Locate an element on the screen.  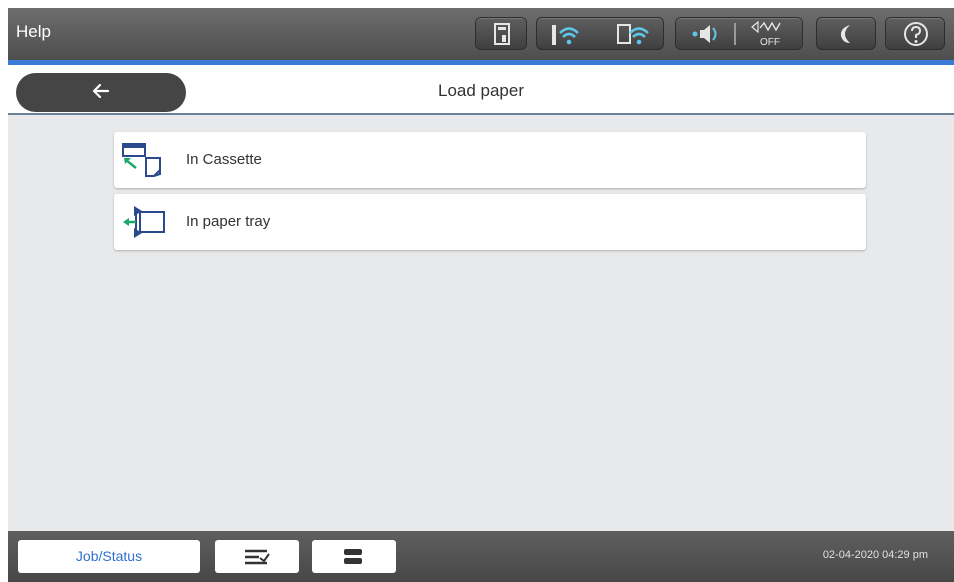
cassette-icon is located at coordinates (141, 160).